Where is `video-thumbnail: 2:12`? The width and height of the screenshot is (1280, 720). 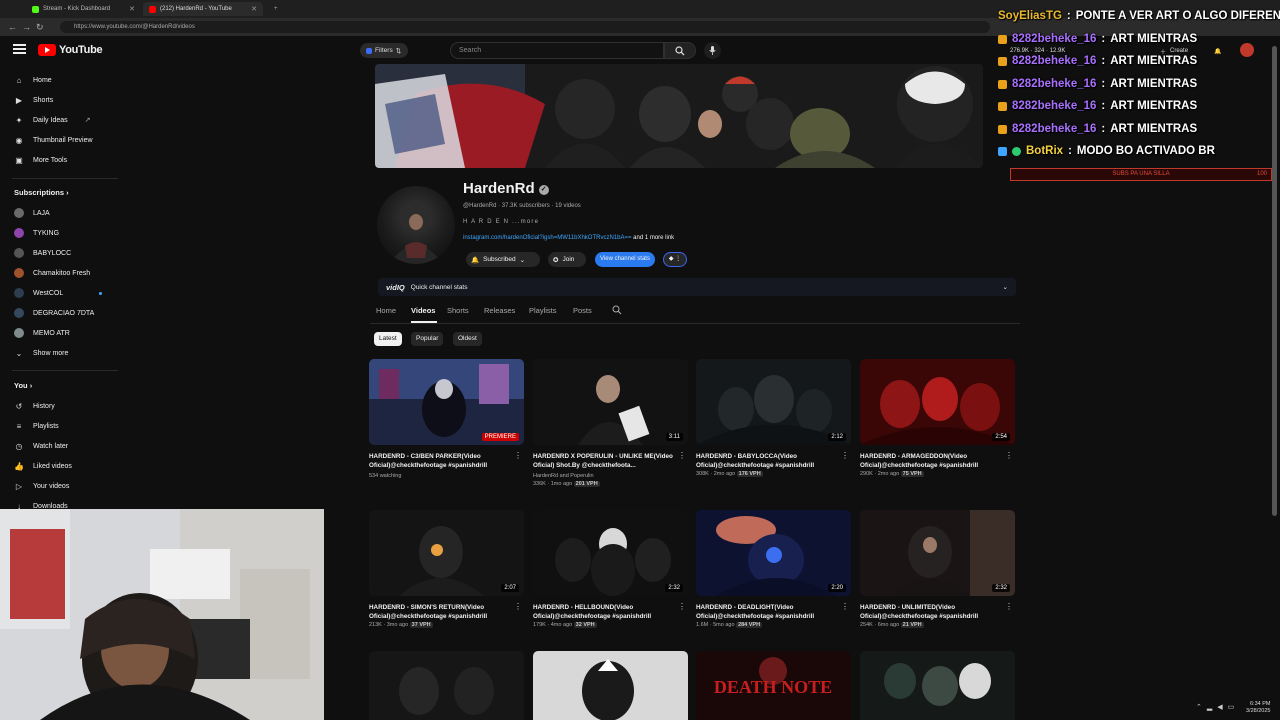 video-thumbnail: 2:12 is located at coordinates (773, 402).